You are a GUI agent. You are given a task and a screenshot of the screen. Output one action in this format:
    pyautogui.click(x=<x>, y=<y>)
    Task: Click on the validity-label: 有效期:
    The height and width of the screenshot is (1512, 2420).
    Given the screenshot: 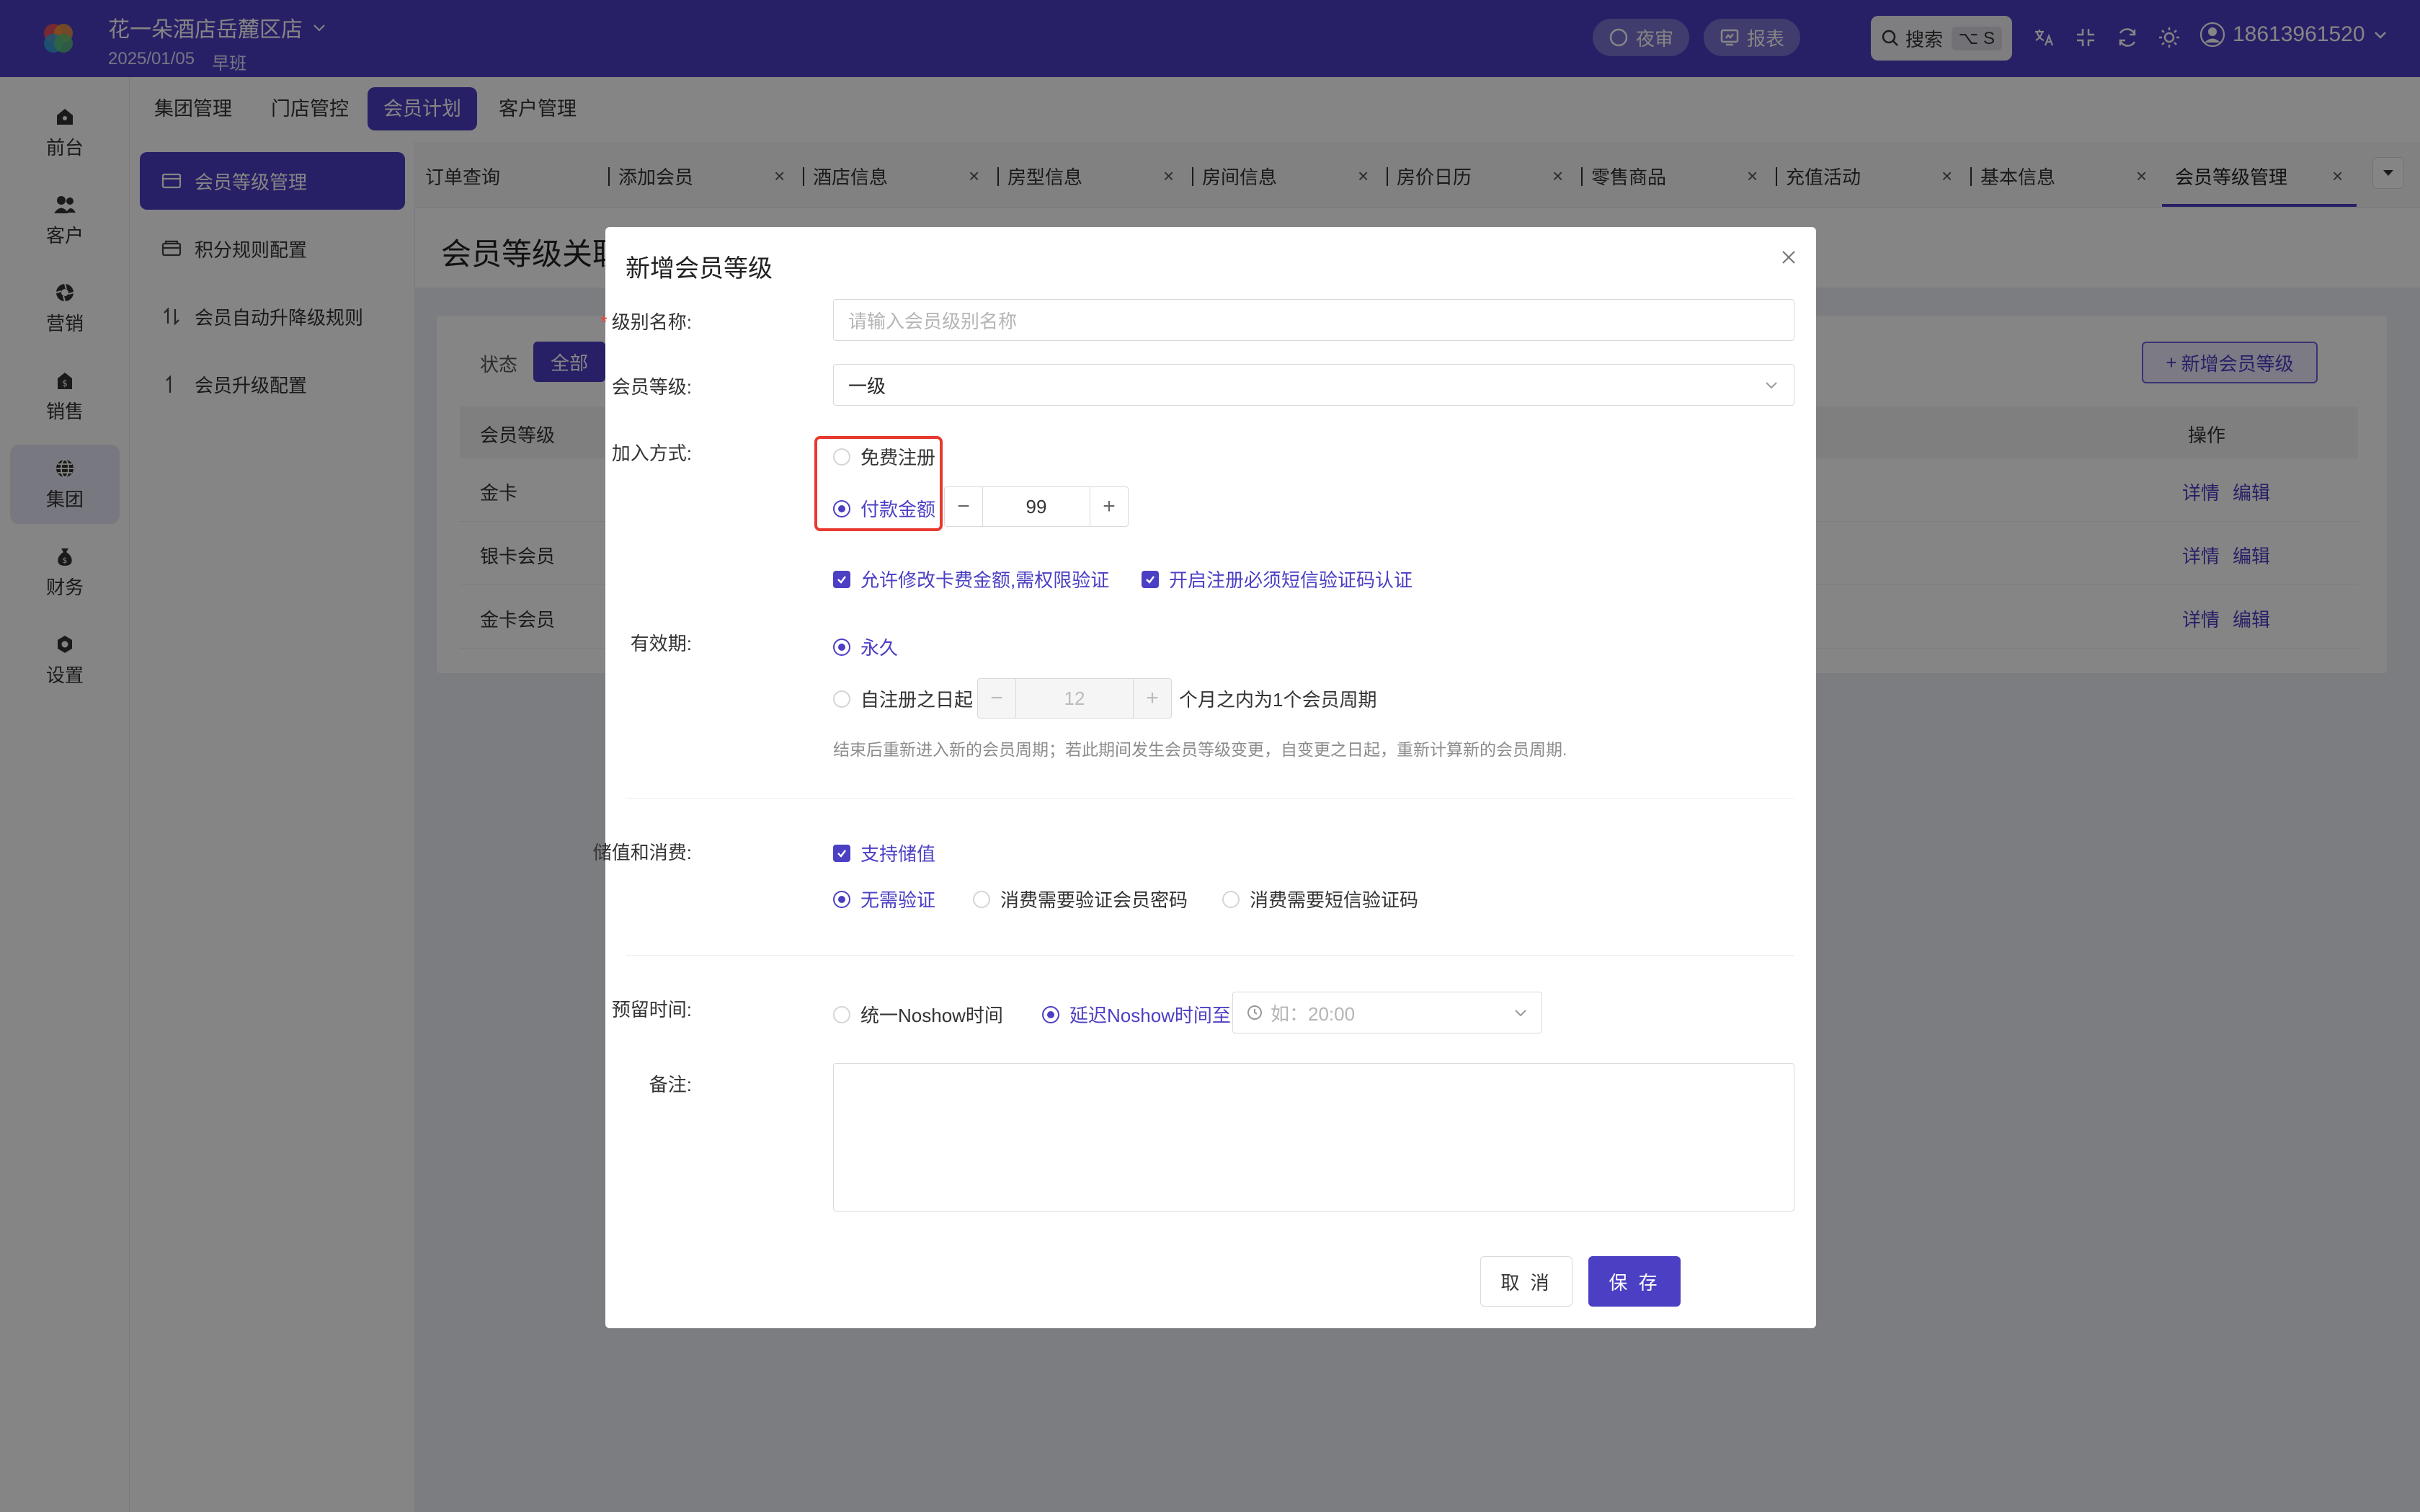 What is the action you would take?
    pyautogui.click(x=661, y=644)
    